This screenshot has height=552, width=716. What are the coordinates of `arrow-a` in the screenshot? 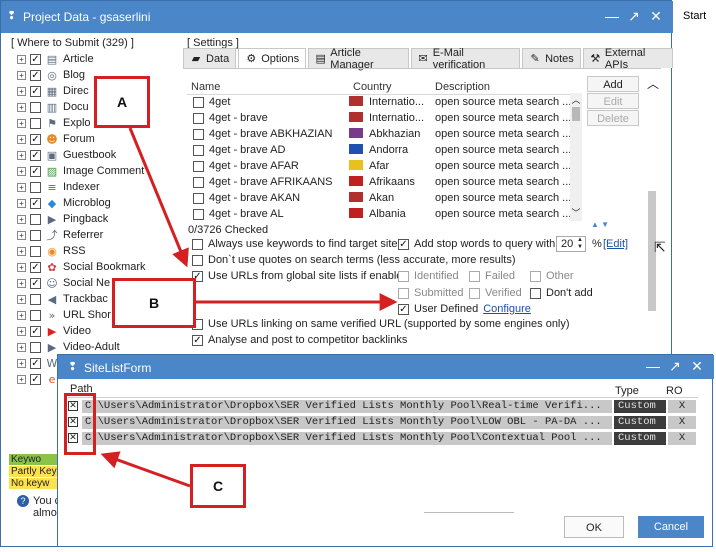 It's located at (158, 197).